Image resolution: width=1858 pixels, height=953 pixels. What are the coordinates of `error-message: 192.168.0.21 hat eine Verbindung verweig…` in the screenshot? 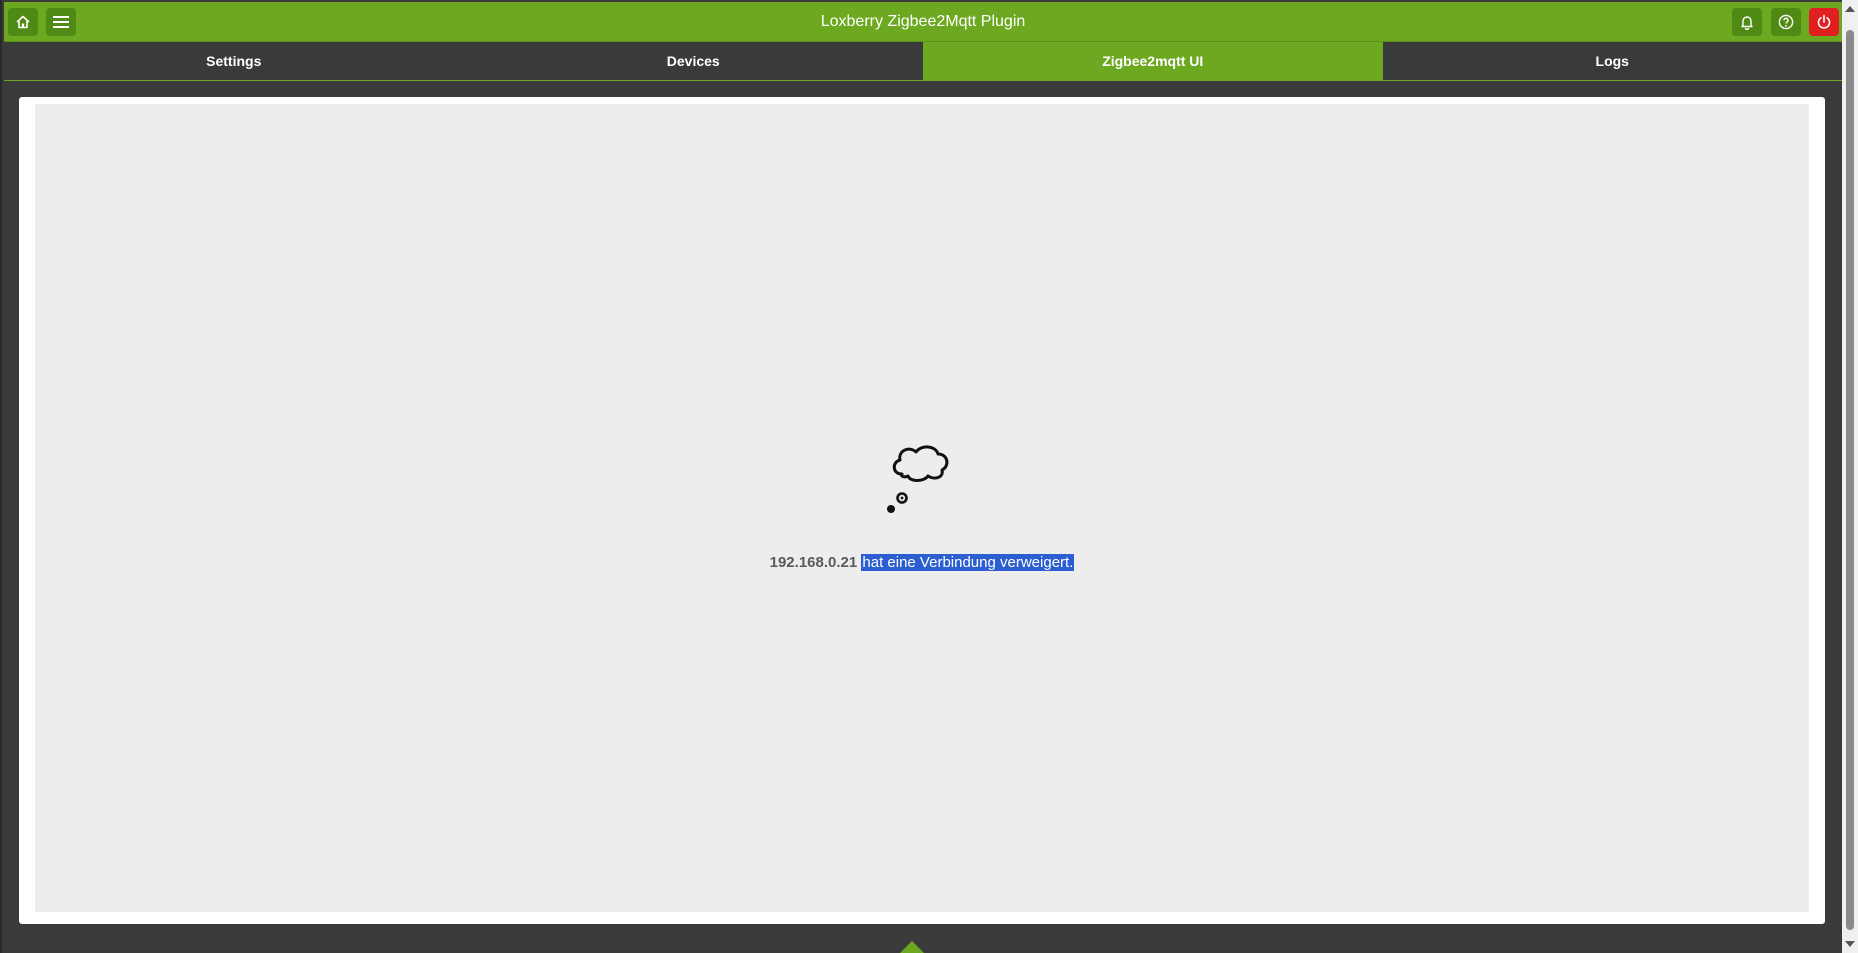 It's located at (922, 562).